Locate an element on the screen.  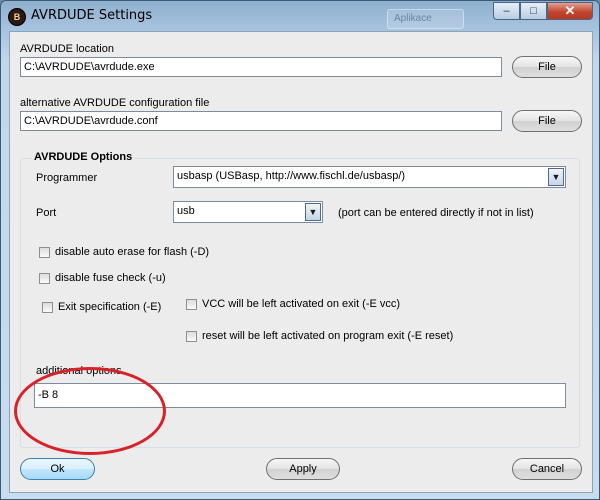
programmer-label: Programmer is located at coordinates (67, 178).